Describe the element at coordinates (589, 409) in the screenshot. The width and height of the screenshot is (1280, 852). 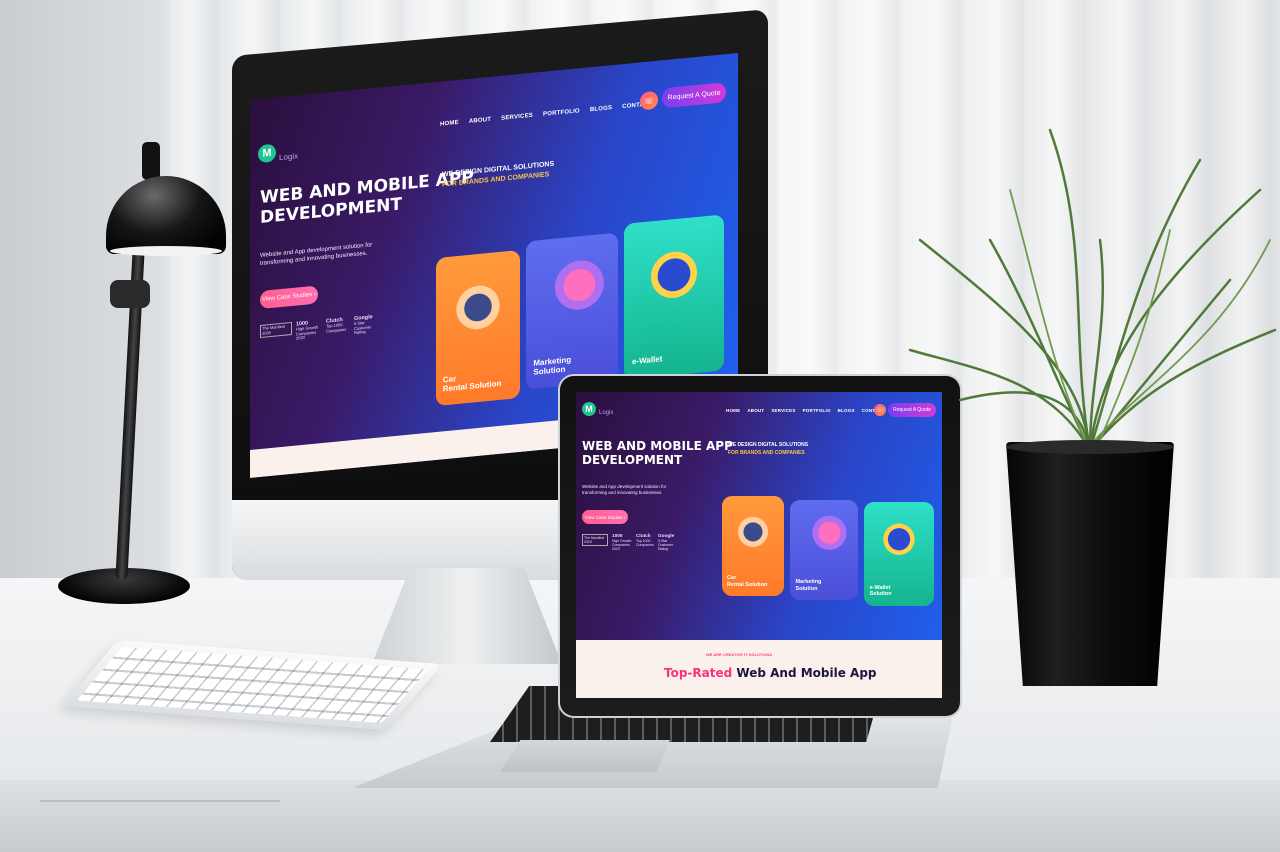
I see `laptop-logo-mark: M` at that location.